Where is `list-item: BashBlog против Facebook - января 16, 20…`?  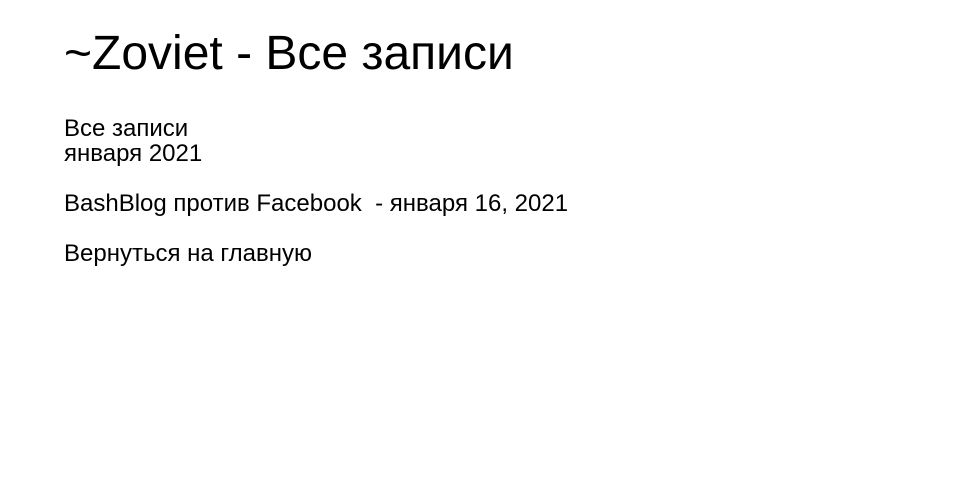 list-item: BashBlog против Facebook - января 16, 20… is located at coordinates (316, 203).